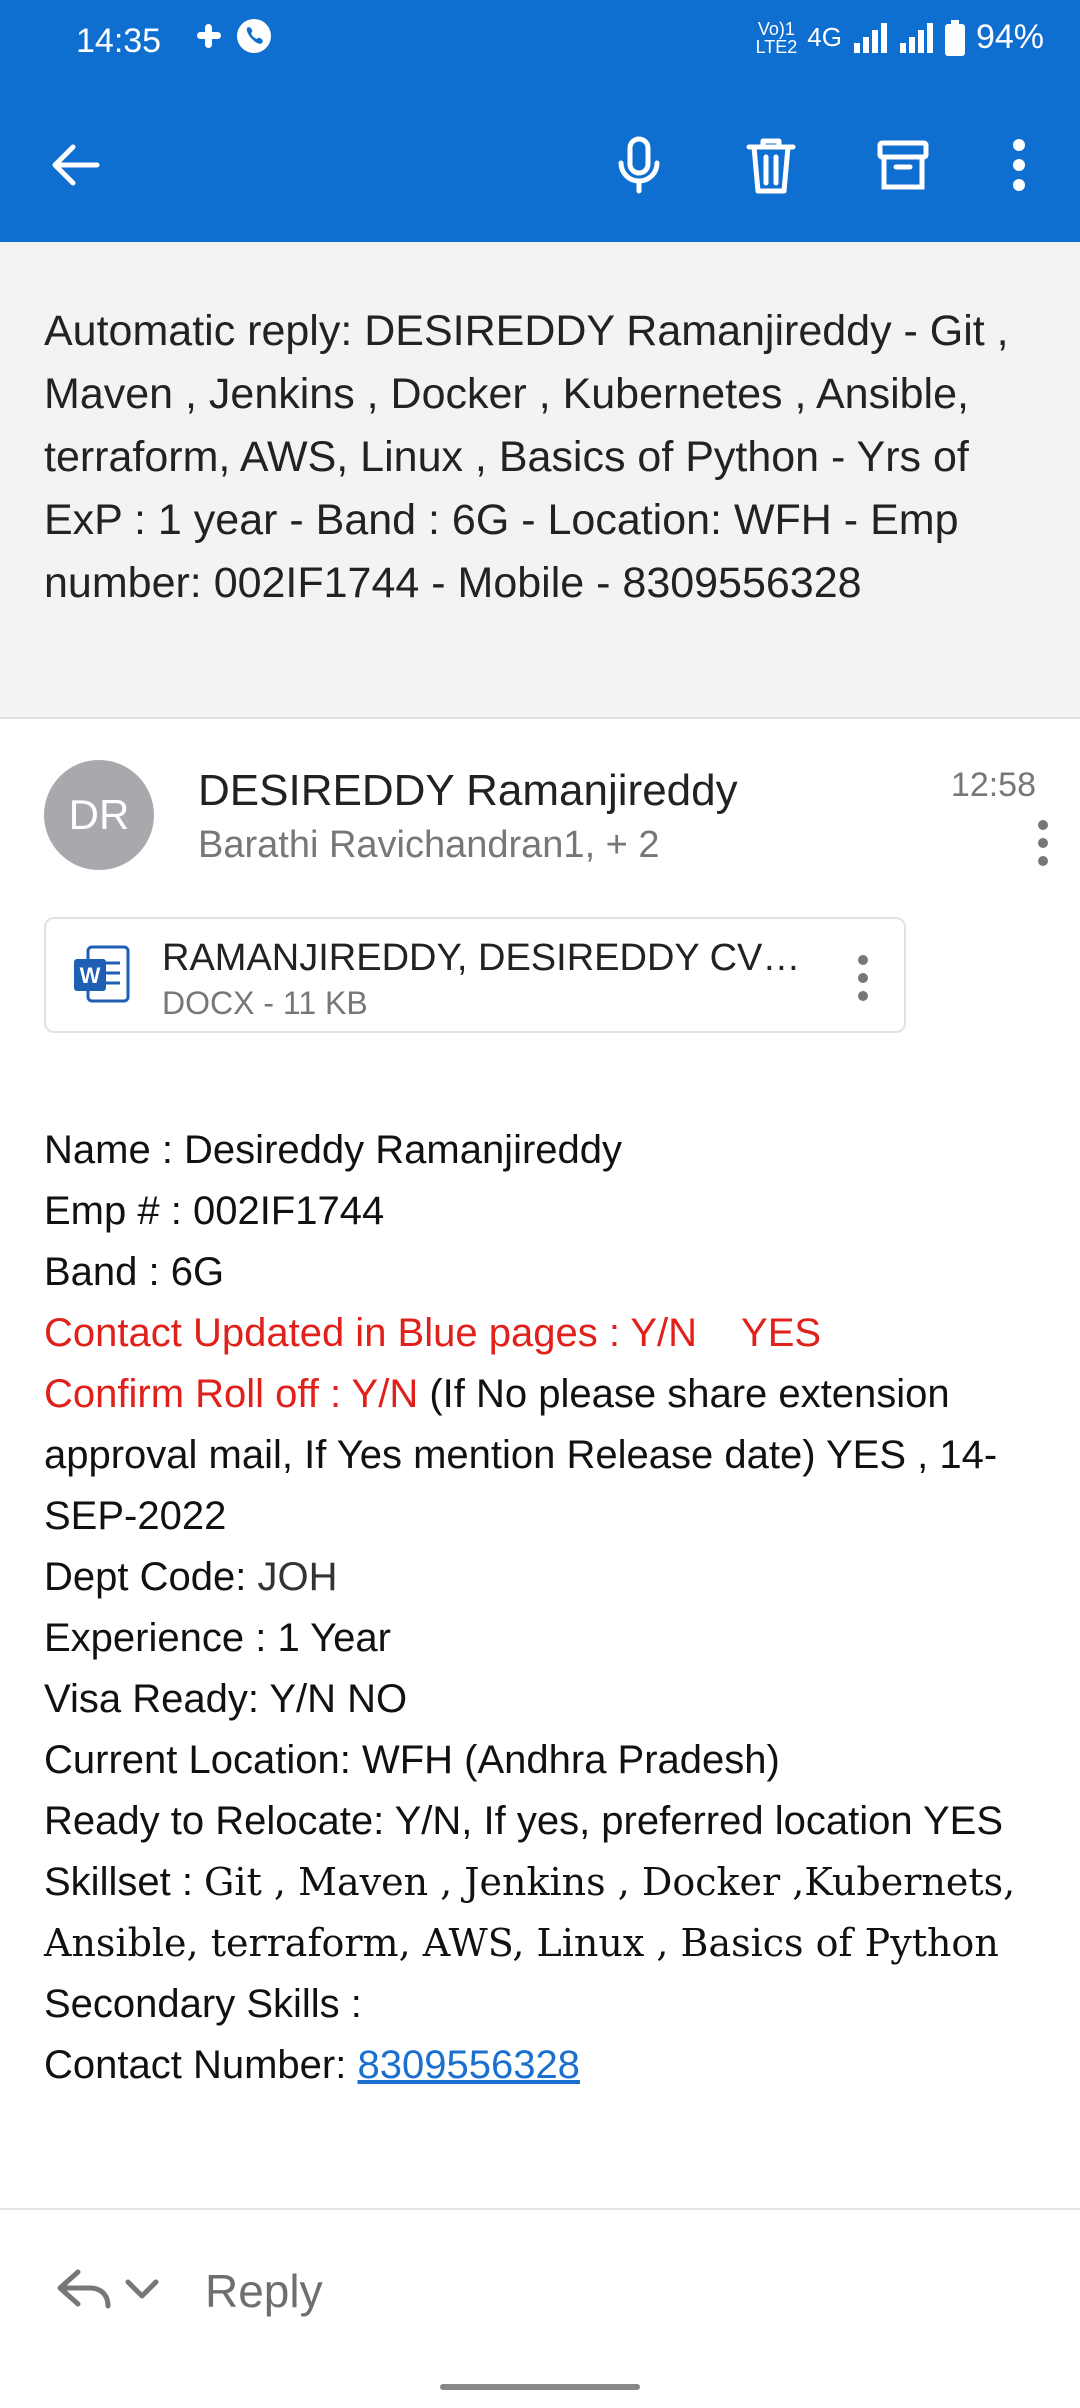 The image size is (1080, 2408). I want to click on message-more-button, so click(1043, 843).